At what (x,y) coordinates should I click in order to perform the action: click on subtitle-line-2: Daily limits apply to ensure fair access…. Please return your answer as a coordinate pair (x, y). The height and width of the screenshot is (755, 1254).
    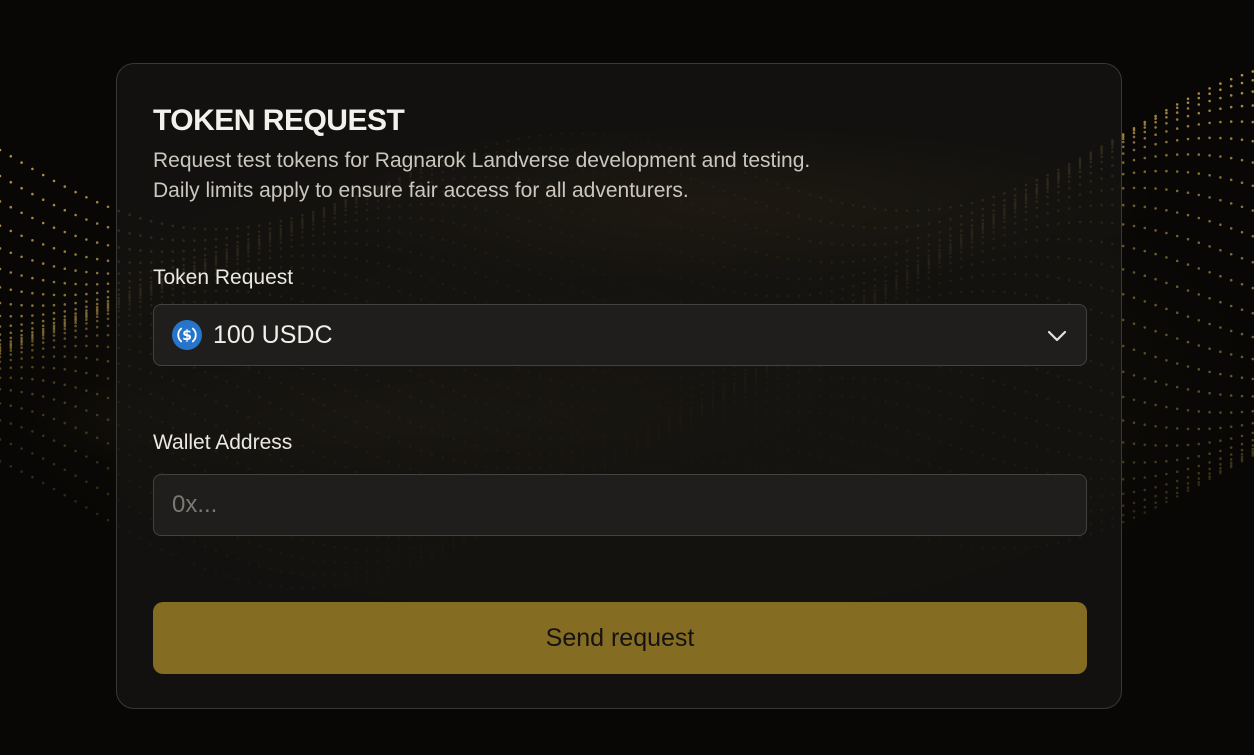
    Looking at the image, I should click on (421, 190).